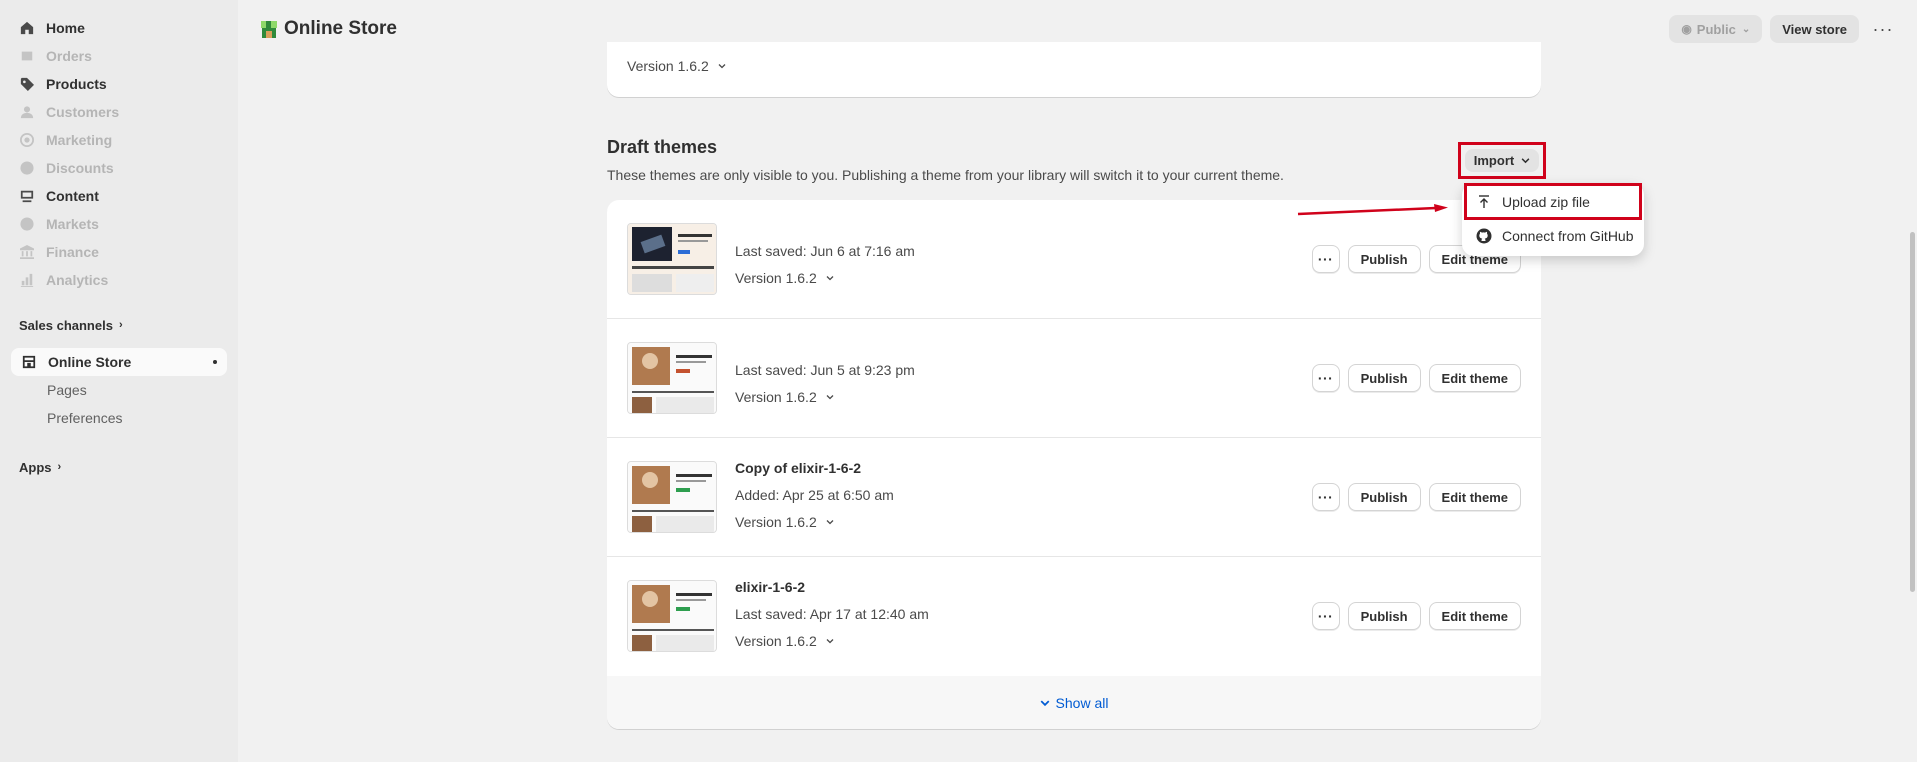 This screenshot has width=1917, height=762. Describe the element at coordinates (825, 370) in the screenshot. I see `theme-meta: Last saved: Jun 5 at 9:23 pm` at that location.